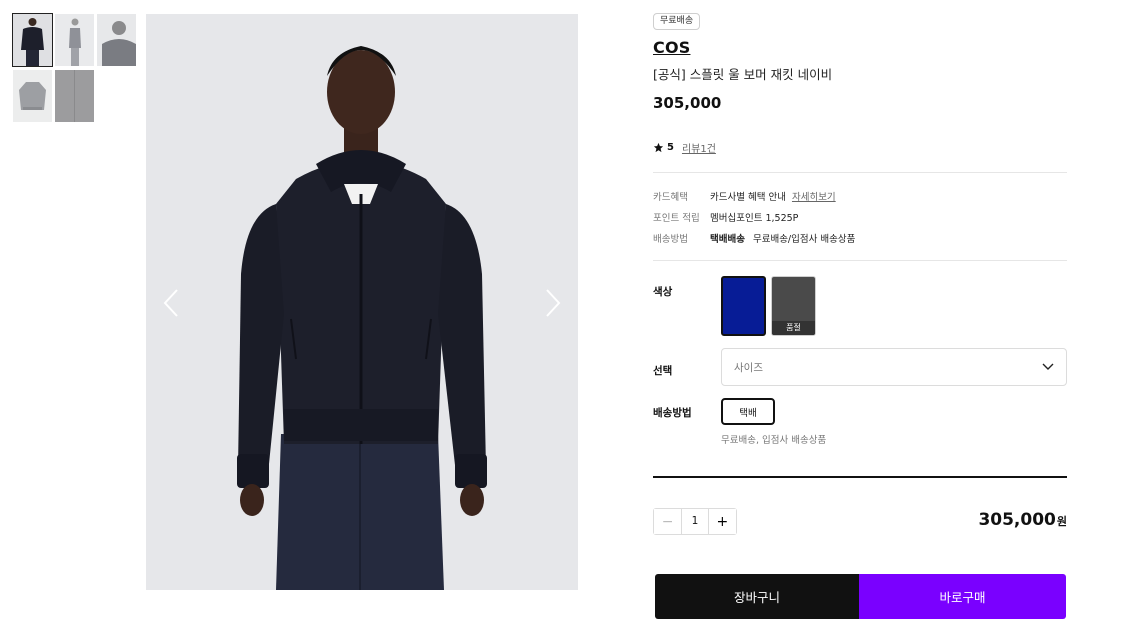  I want to click on delivery-detail: 무료배송/입점사 배송상품, so click(804, 239).